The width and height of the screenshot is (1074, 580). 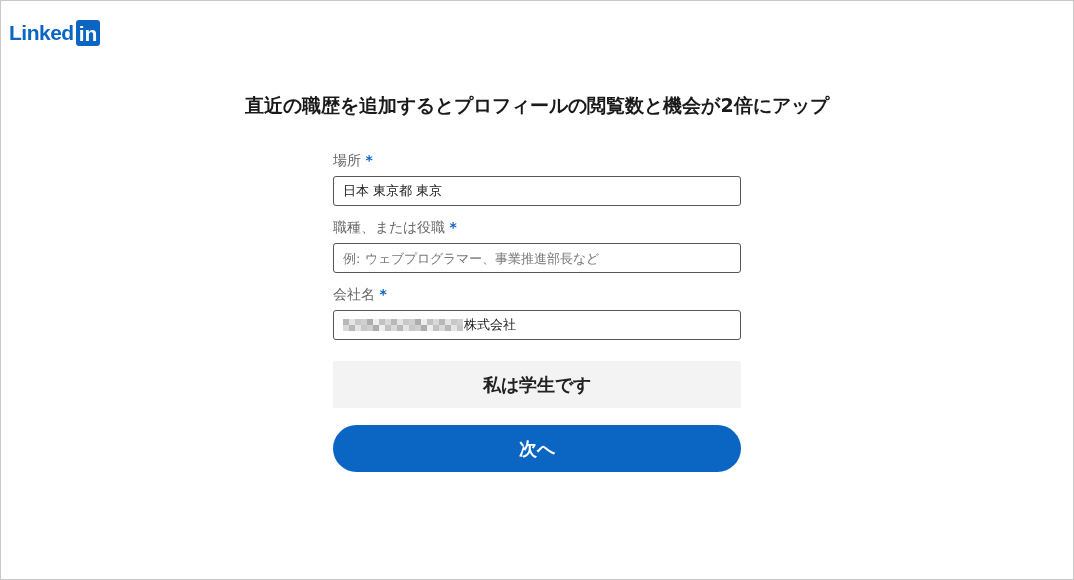 I want to click on input-field: 例: ウェブプログラマー、事業推進部長など, so click(x=537, y=258).